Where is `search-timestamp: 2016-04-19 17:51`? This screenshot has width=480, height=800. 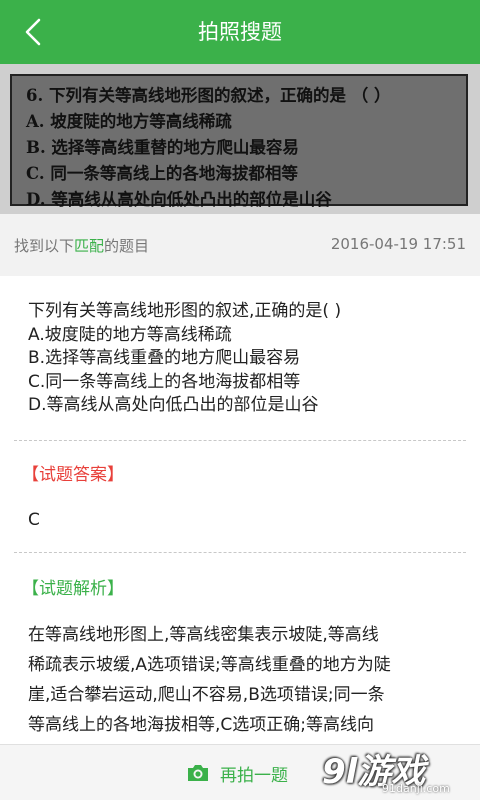 search-timestamp: 2016-04-19 17:51 is located at coordinates (398, 244).